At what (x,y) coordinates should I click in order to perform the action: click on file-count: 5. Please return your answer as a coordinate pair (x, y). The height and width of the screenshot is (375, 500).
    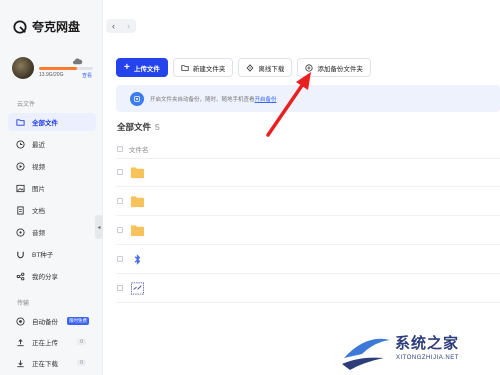
    Looking at the image, I should click on (157, 127).